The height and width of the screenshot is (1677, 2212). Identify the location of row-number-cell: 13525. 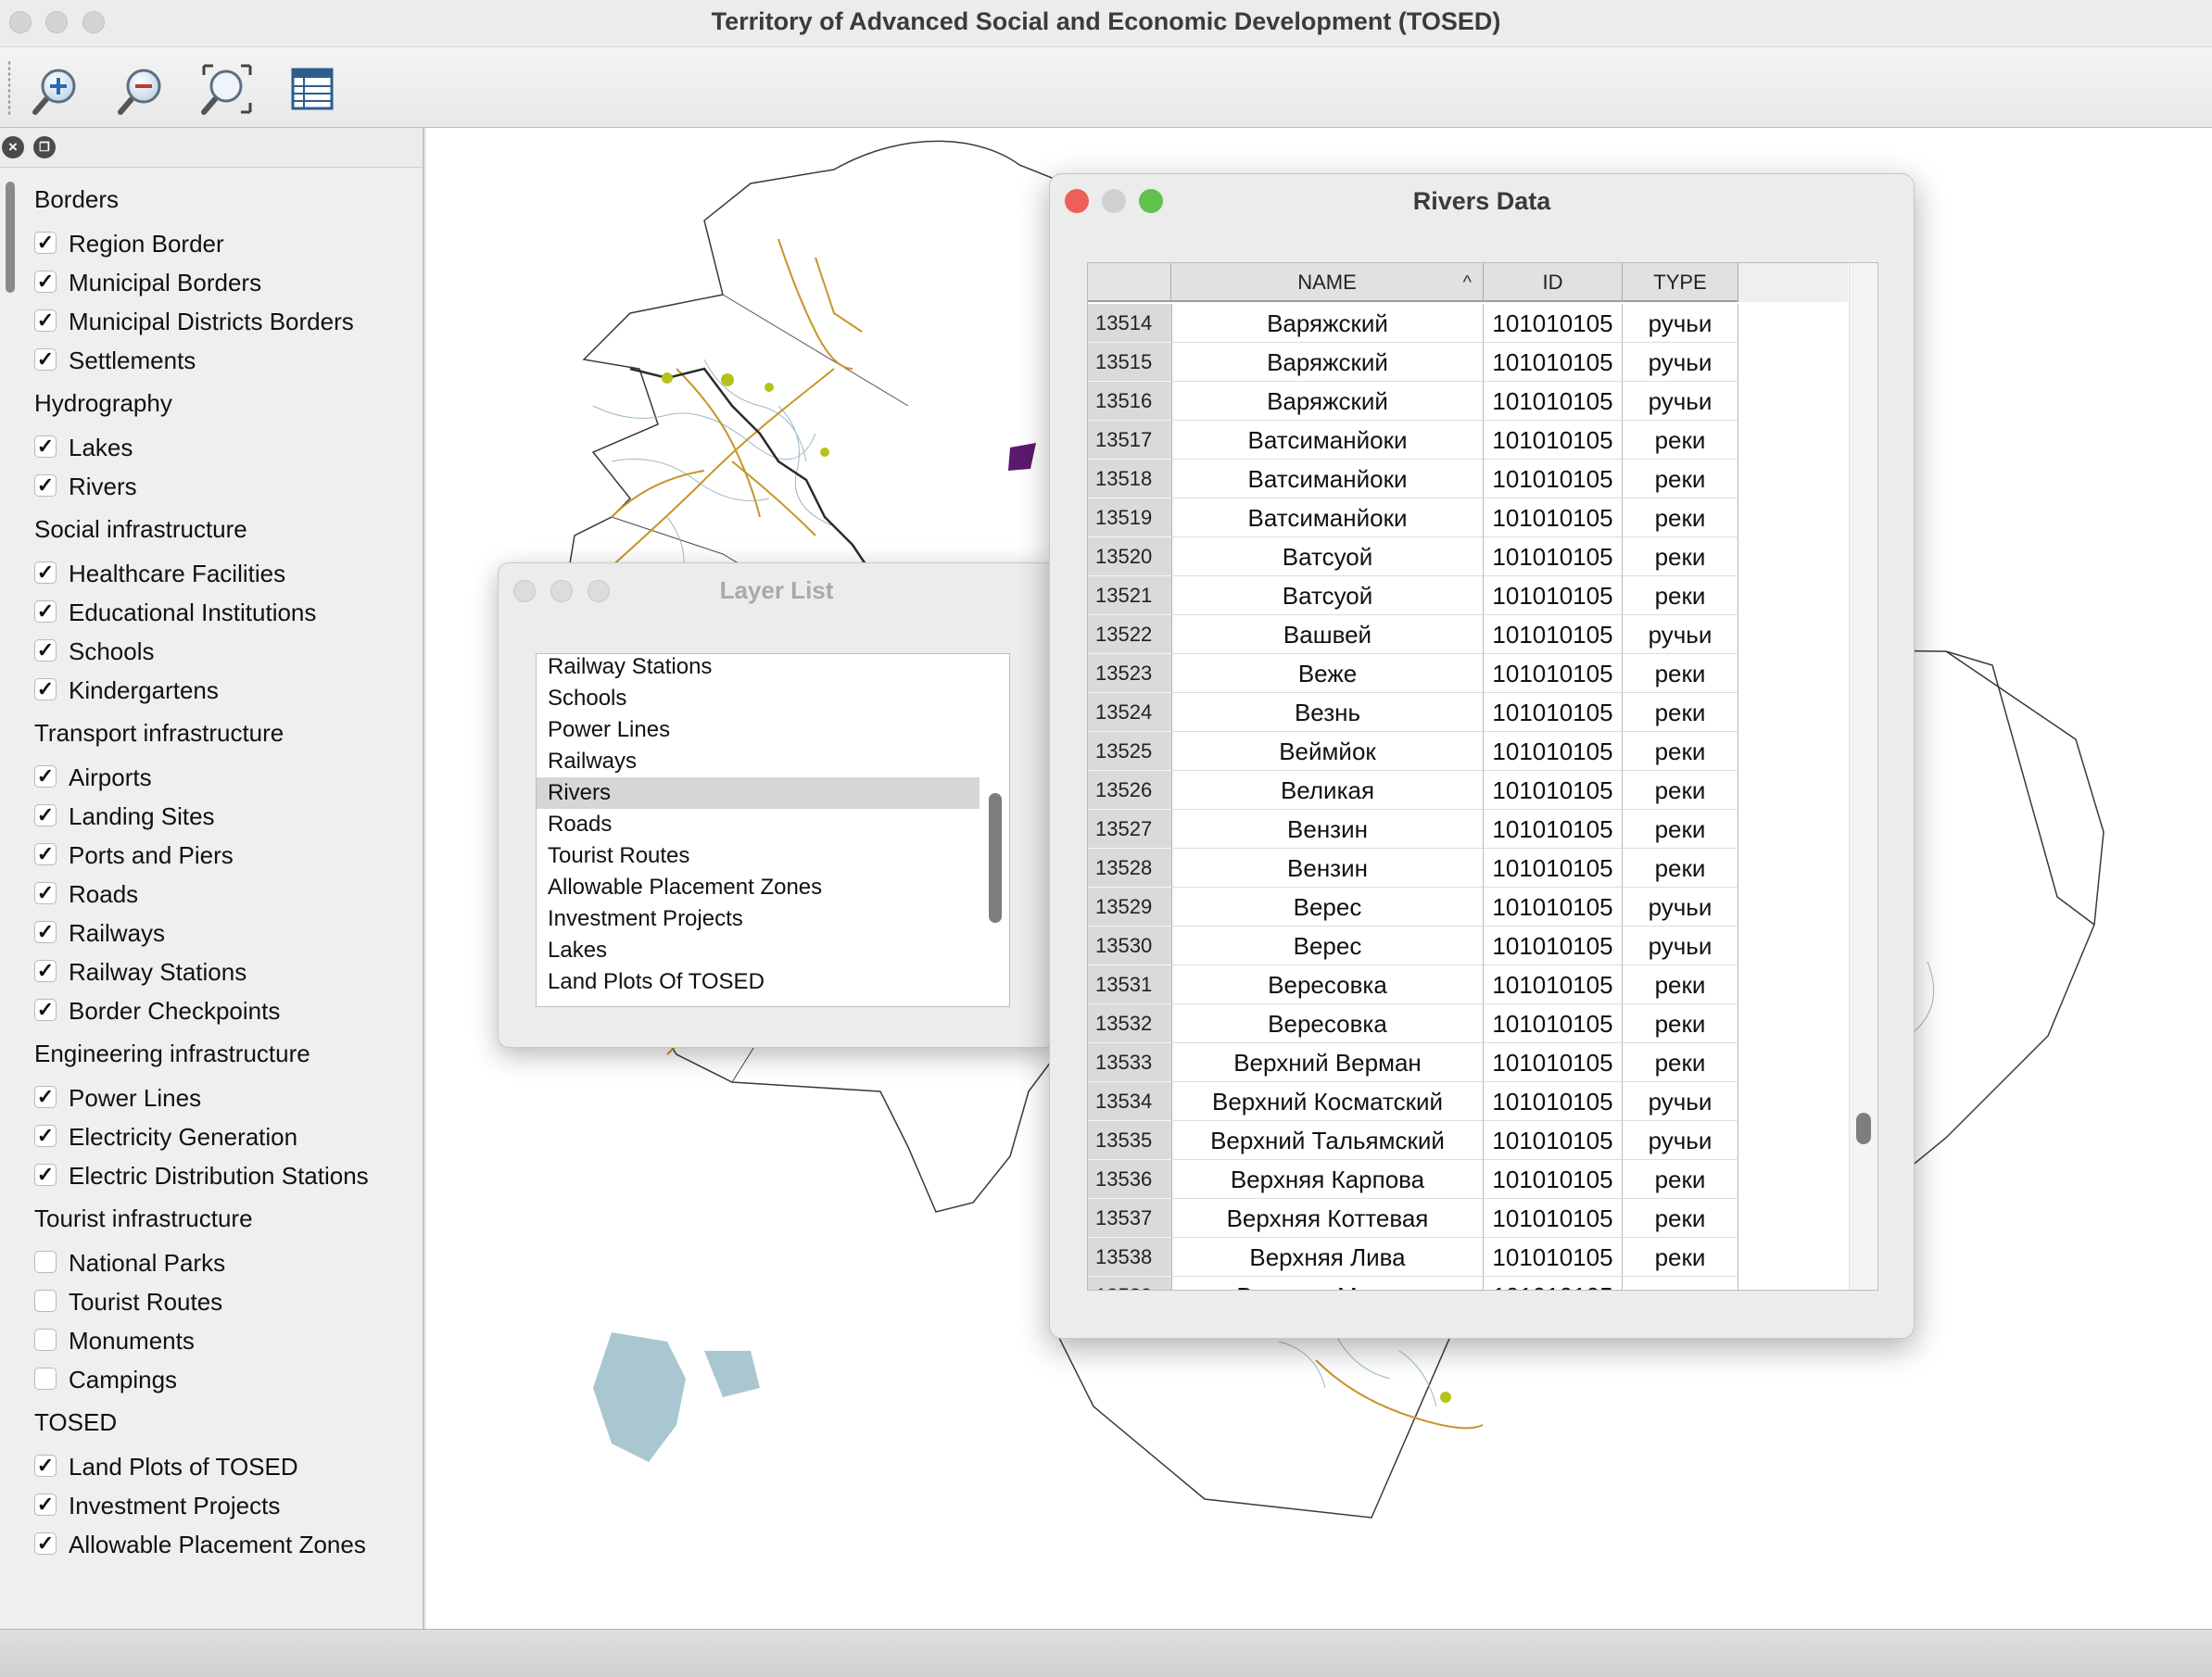
(1129, 751).